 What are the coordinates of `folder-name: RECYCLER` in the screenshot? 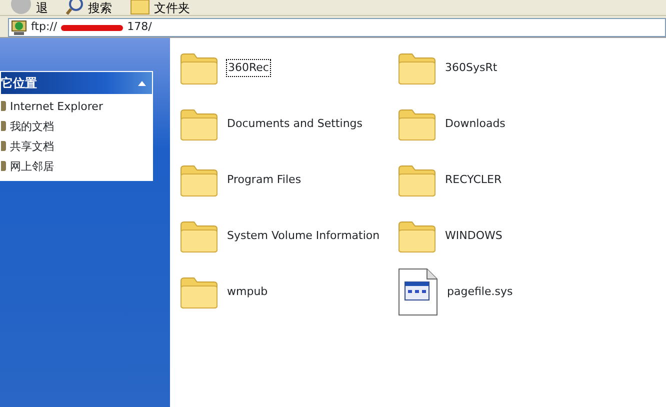 It's located at (473, 180).